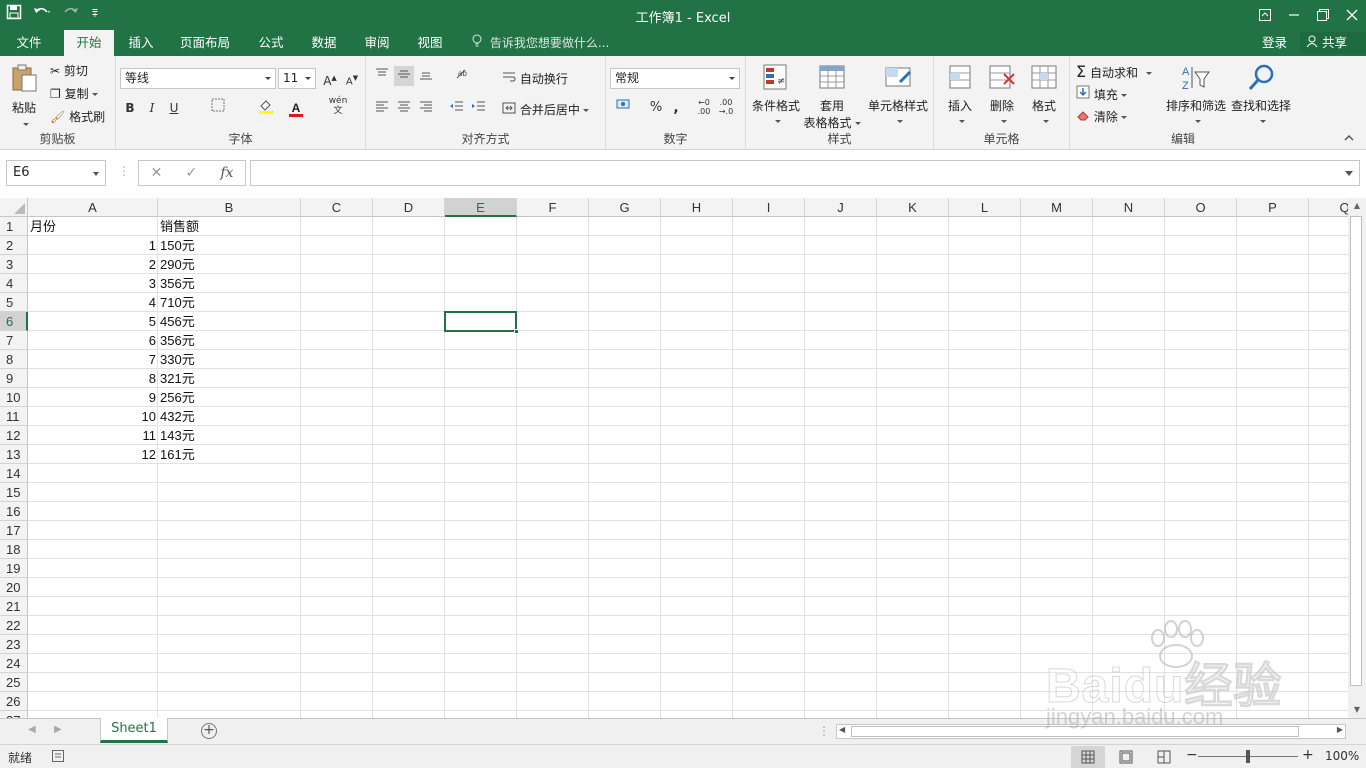 The width and height of the screenshot is (1366, 771). What do you see at coordinates (1057, 207) in the screenshot?
I see `column-header-m: M` at bounding box center [1057, 207].